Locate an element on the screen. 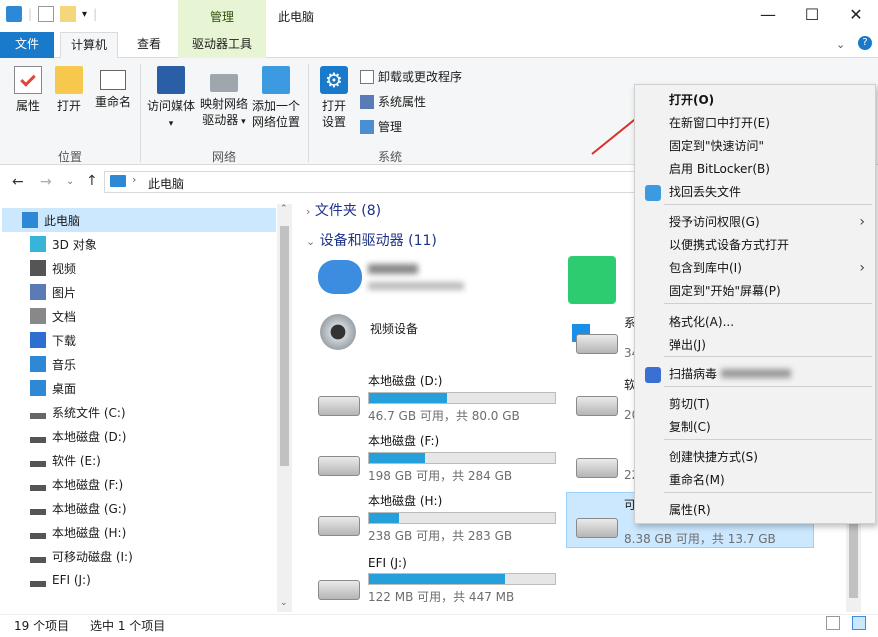 This screenshot has height=637, width=878. drive-tile: 本地磁盘 (D:) 46.7 GB 可用，共 80.0 GB is located at coordinates (462, 398).